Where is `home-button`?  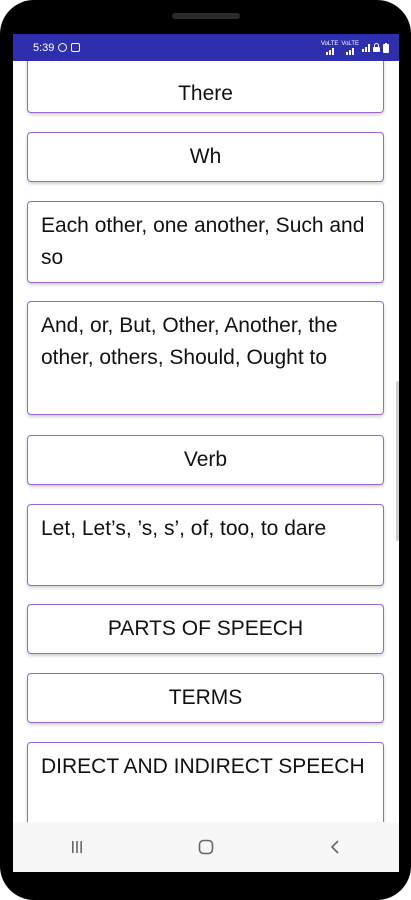
home-button is located at coordinates (206, 847).